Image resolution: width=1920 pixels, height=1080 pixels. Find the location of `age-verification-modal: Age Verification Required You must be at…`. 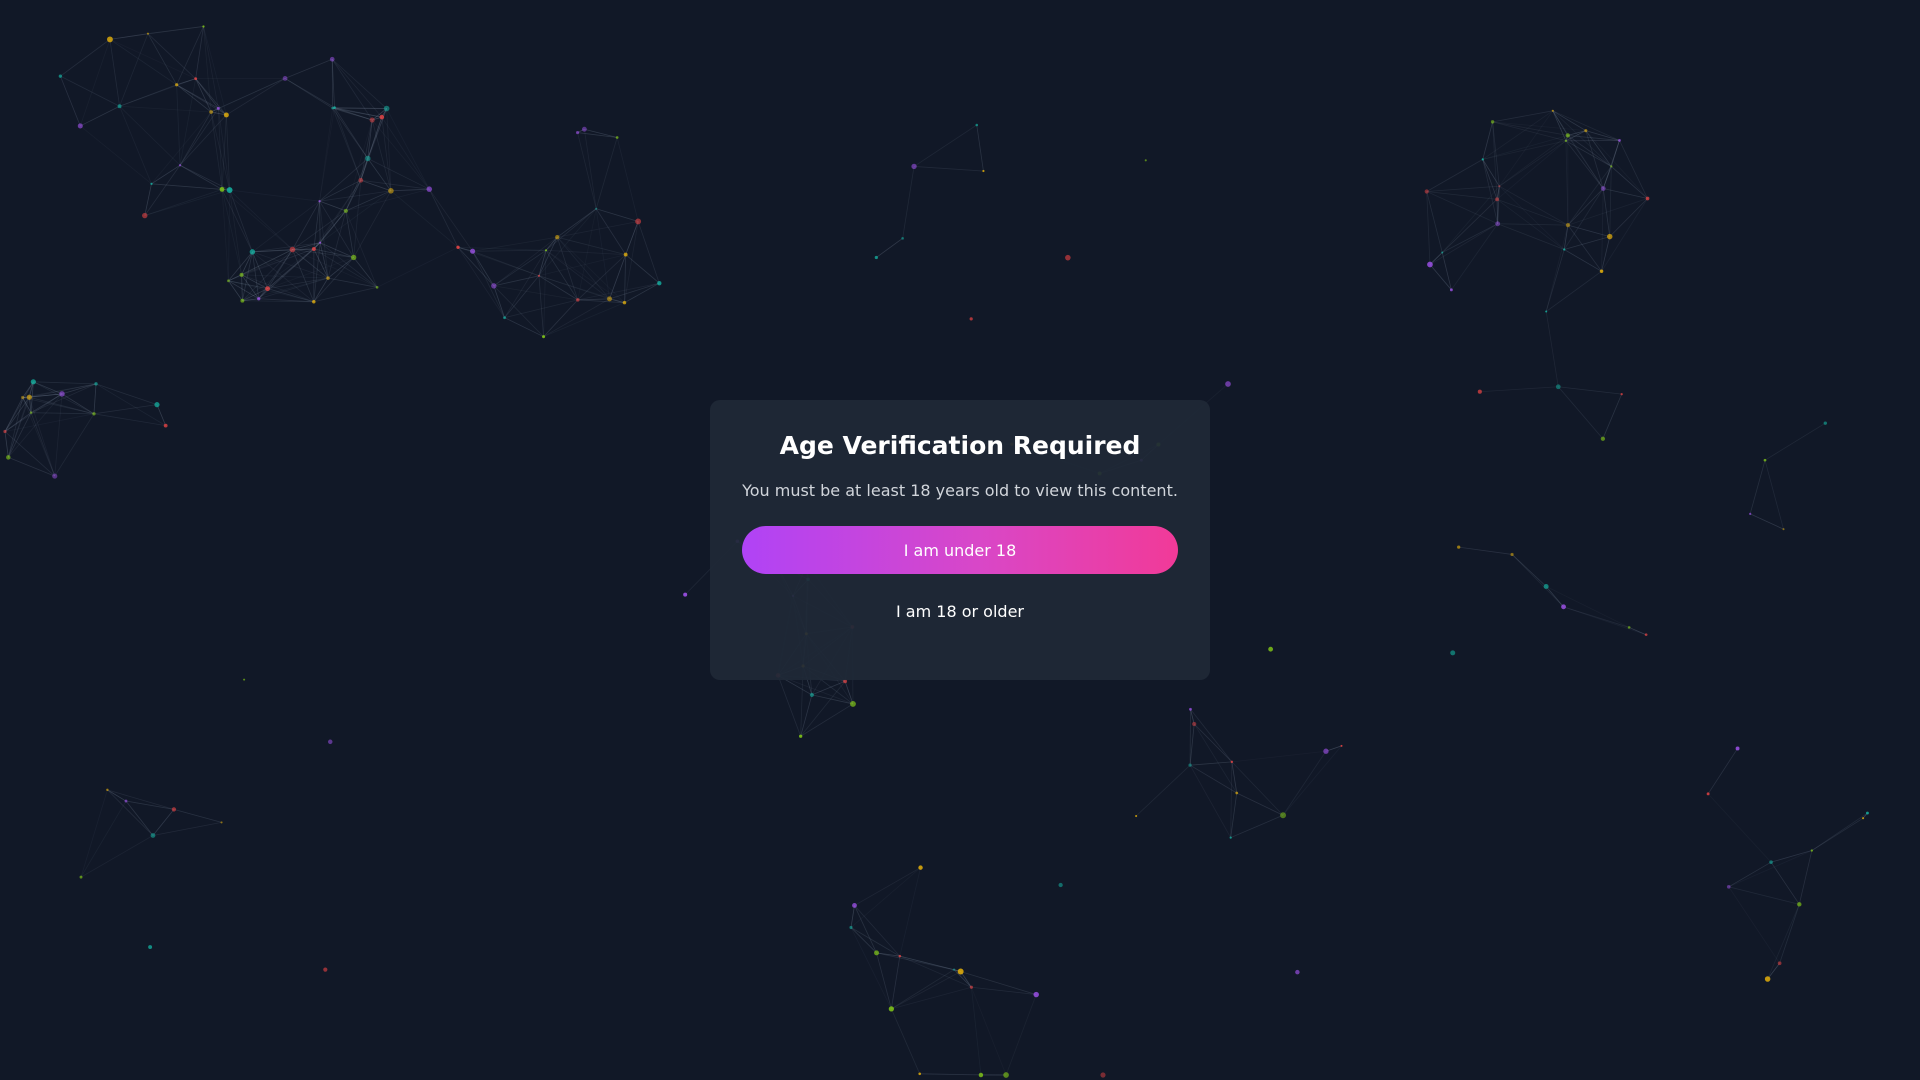

age-verification-modal: Age Verification Required You must be at… is located at coordinates (960, 540).